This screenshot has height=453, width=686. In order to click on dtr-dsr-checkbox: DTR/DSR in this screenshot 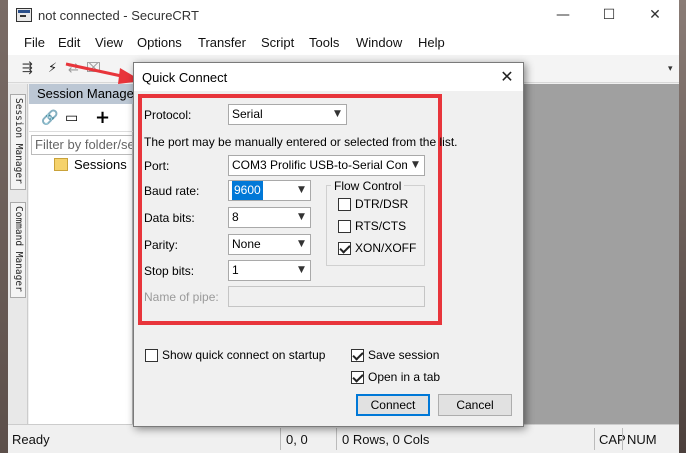, I will do `click(373, 204)`.